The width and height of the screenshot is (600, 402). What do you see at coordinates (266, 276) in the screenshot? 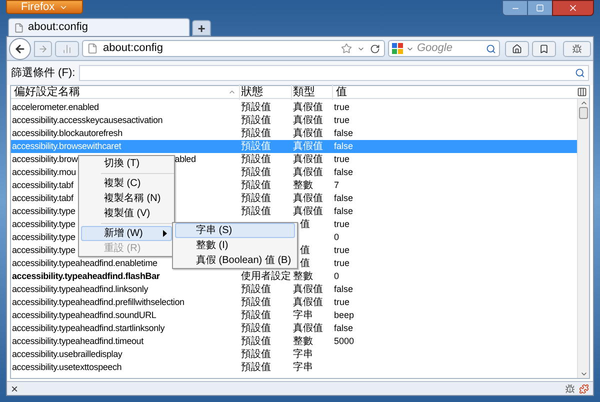
I see `status-cell: 使用者設定` at bounding box center [266, 276].